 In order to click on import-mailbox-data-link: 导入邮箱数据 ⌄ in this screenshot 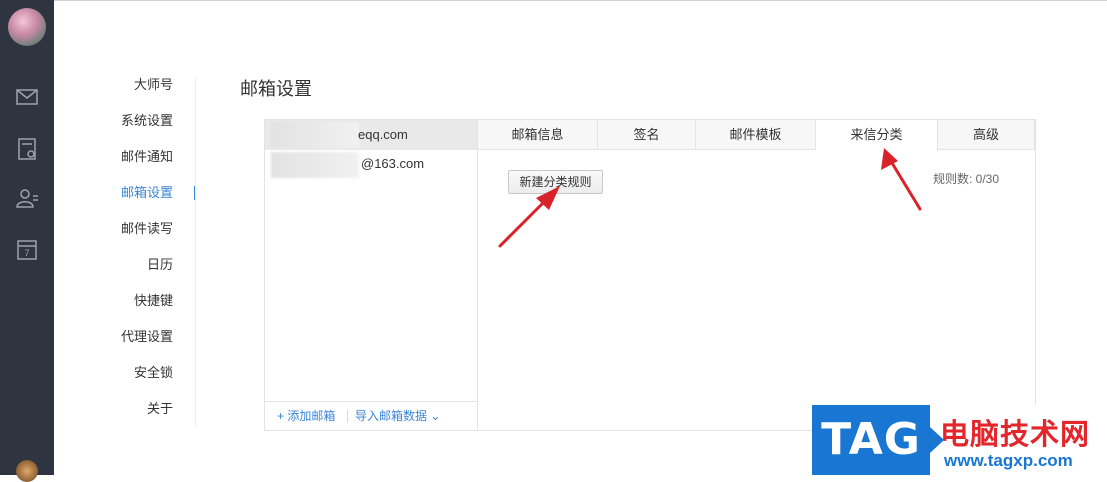, I will do `click(397, 416)`.